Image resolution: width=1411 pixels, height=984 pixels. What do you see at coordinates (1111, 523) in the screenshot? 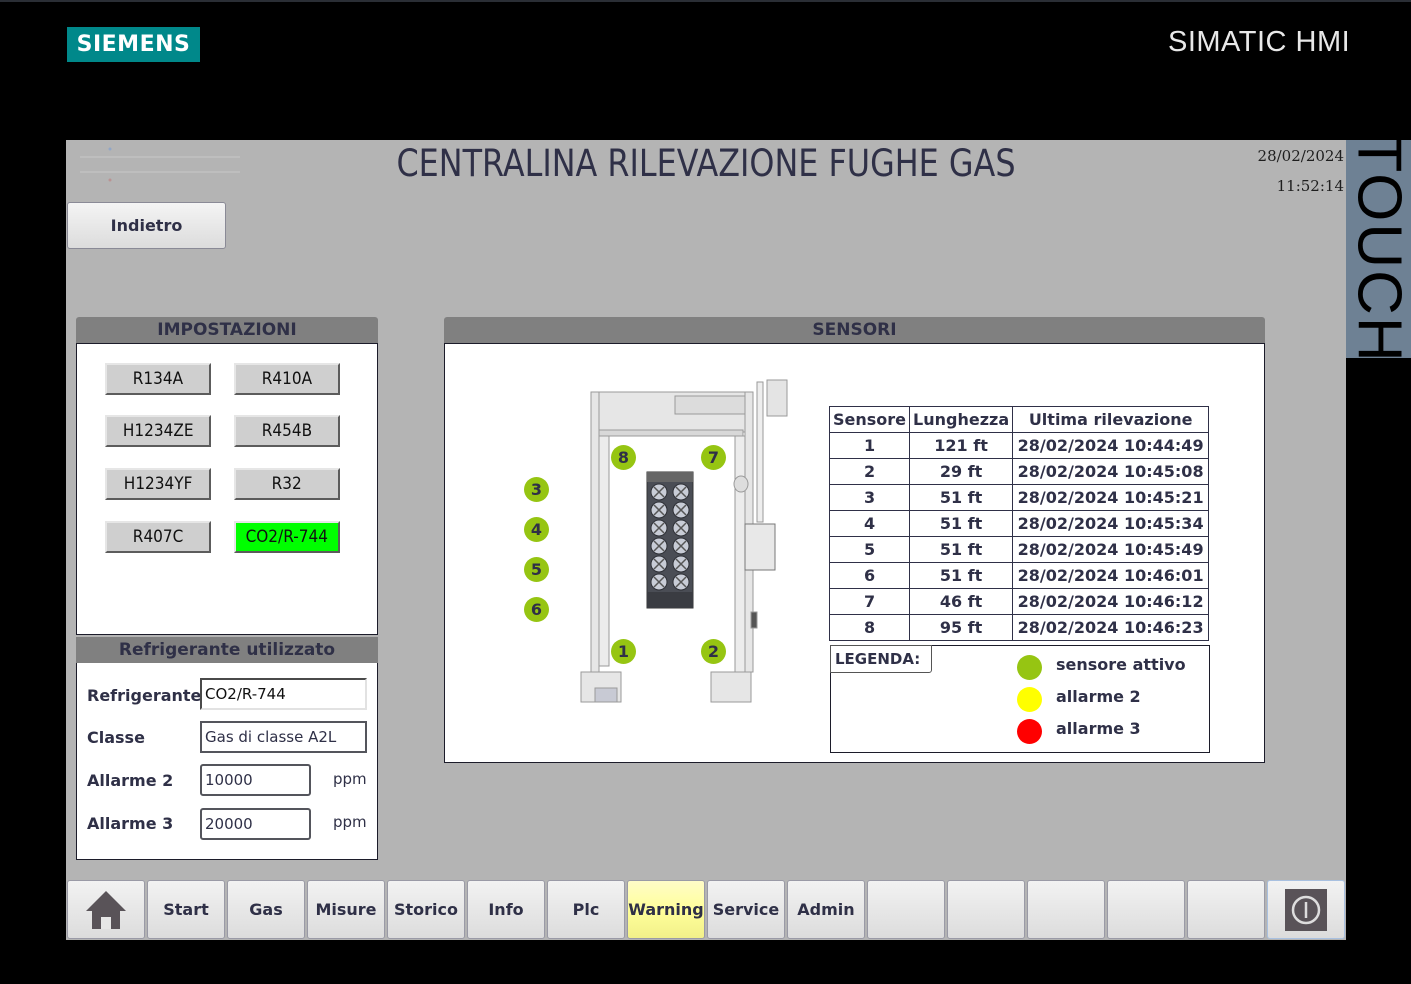
I see `cell-last-detection: 28/02/2024 10:45:34` at bounding box center [1111, 523].